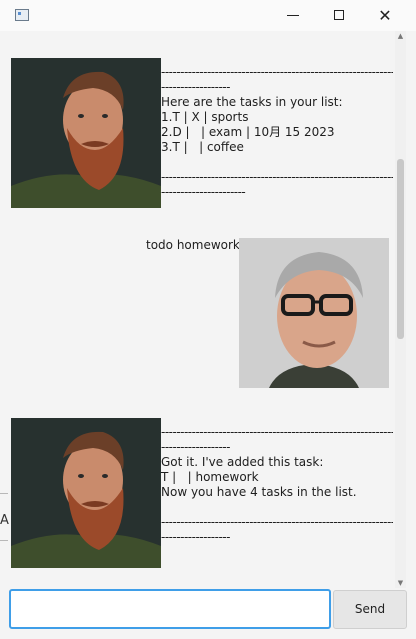  Describe the element at coordinates (170, 609) in the screenshot. I see `message-input` at that location.